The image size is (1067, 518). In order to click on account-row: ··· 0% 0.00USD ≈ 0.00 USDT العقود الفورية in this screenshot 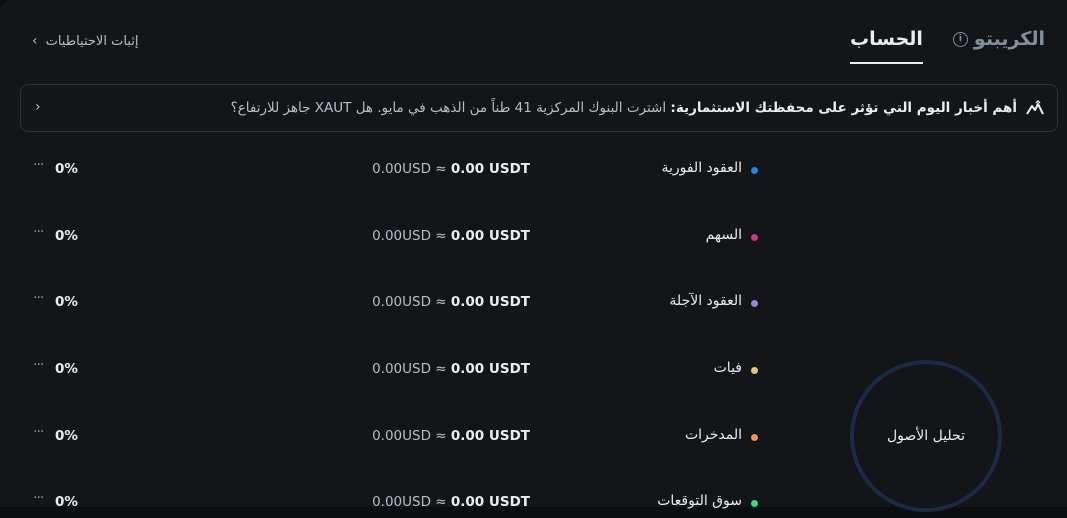, I will do `click(390, 170)`.